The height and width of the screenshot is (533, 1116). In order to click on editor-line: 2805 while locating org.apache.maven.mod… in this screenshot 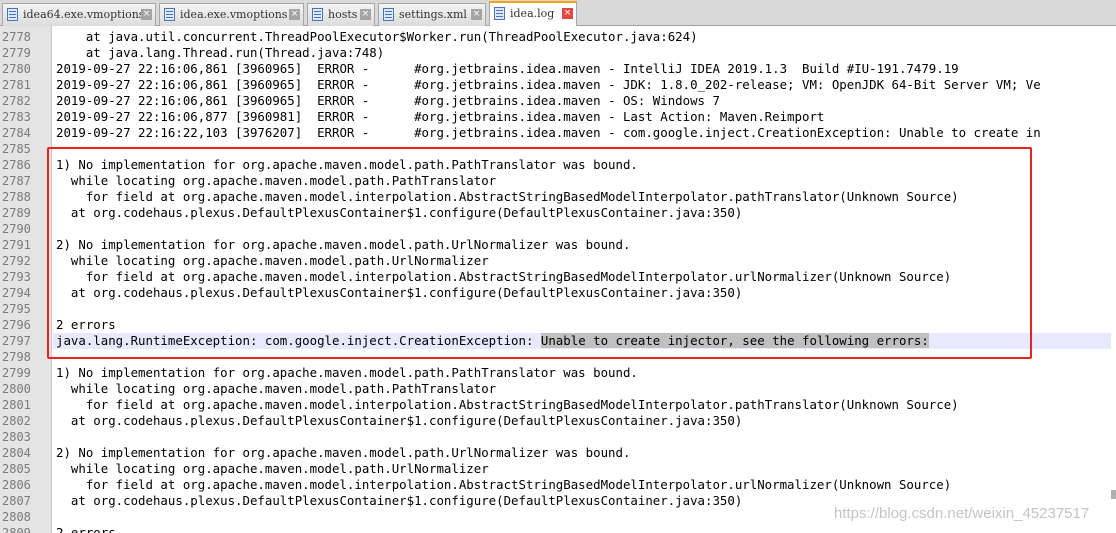, I will do `click(558, 469)`.